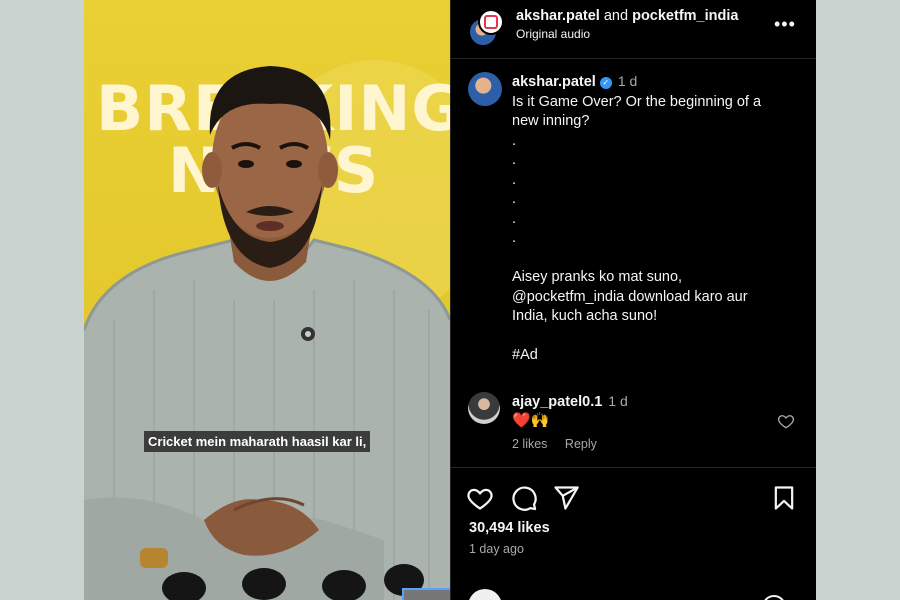 This screenshot has height=600, width=900. Describe the element at coordinates (561, 444) in the screenshot. I see `comment-meta: 2 likes Reply` at that location.